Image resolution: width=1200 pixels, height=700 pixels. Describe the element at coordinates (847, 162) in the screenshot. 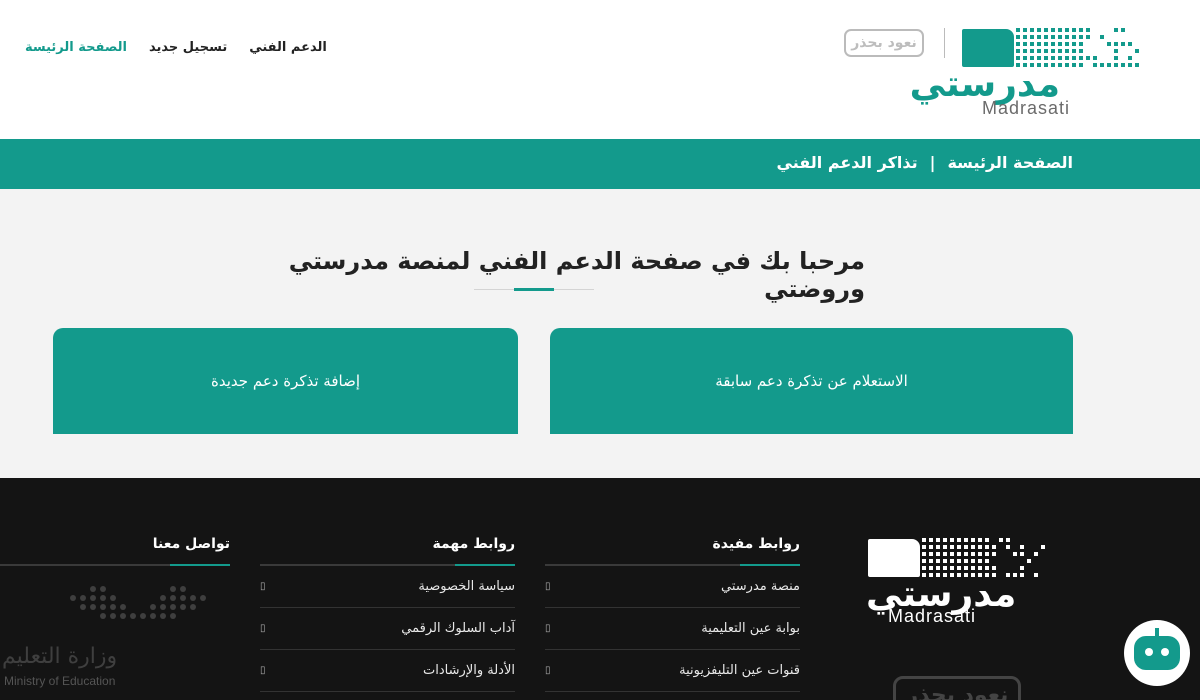

I see `breadcrumb-current: تذاكر الدعم الفني` at that location.